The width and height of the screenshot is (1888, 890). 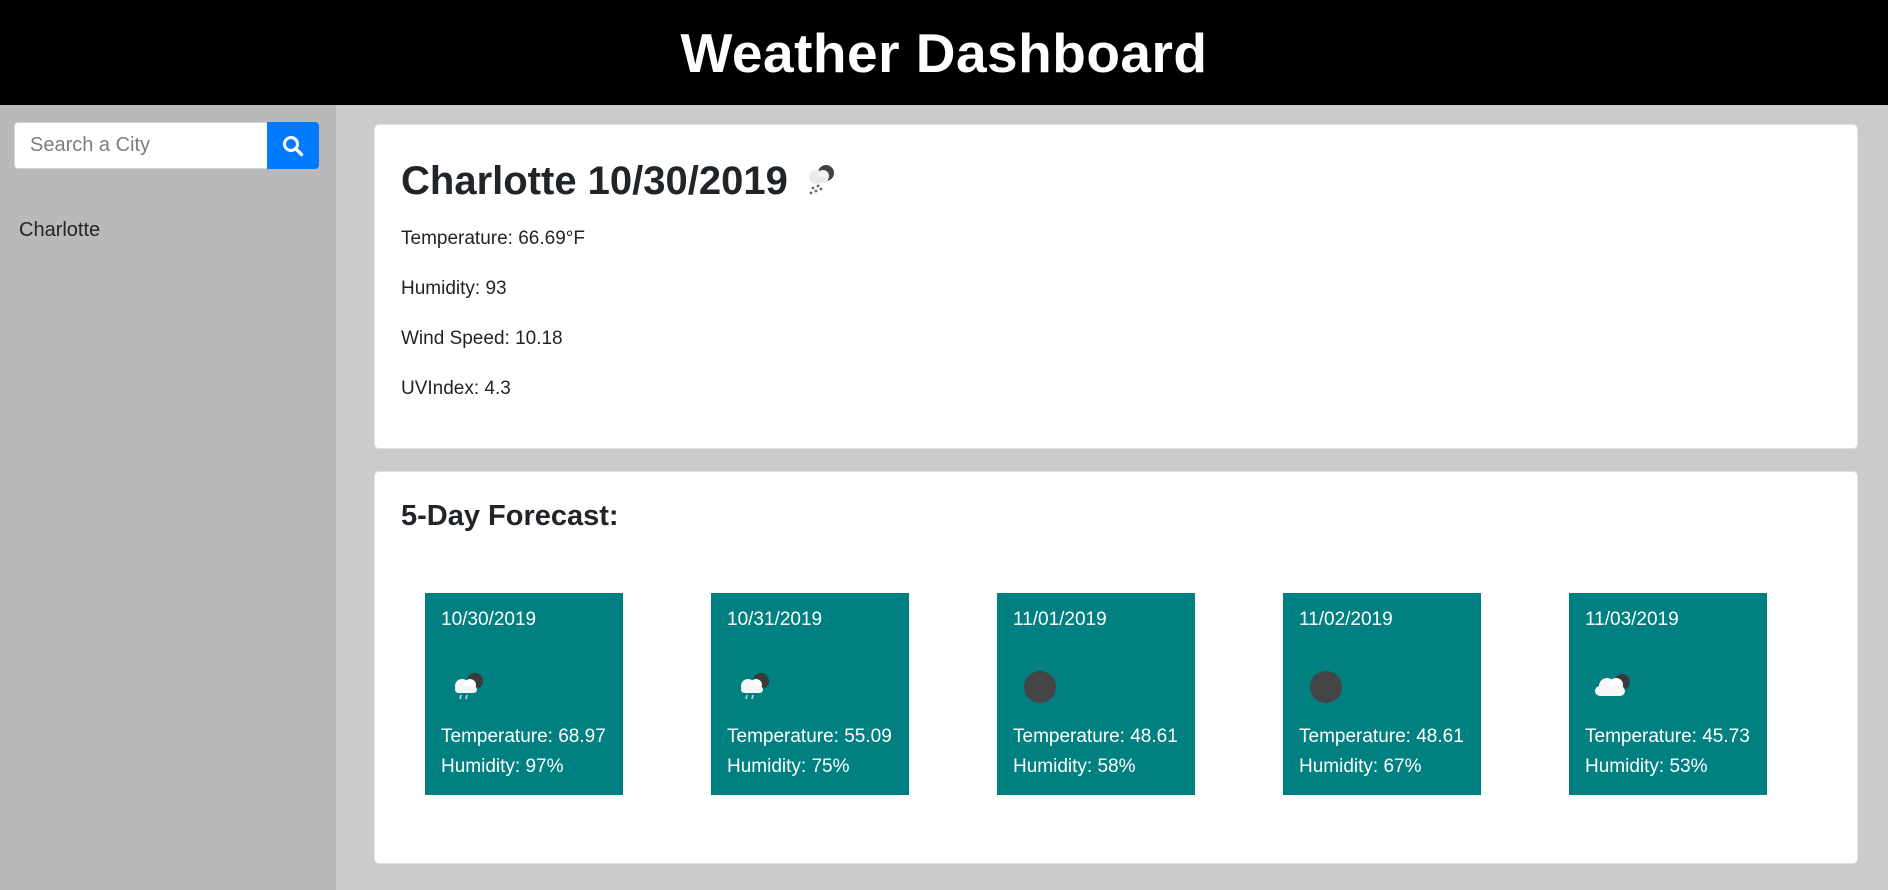 What do you see at coordinates (594, 180) in the screenshot?
I see `current-city-date: Charlotte 10/30/2019` at bounding box center [594, 180].